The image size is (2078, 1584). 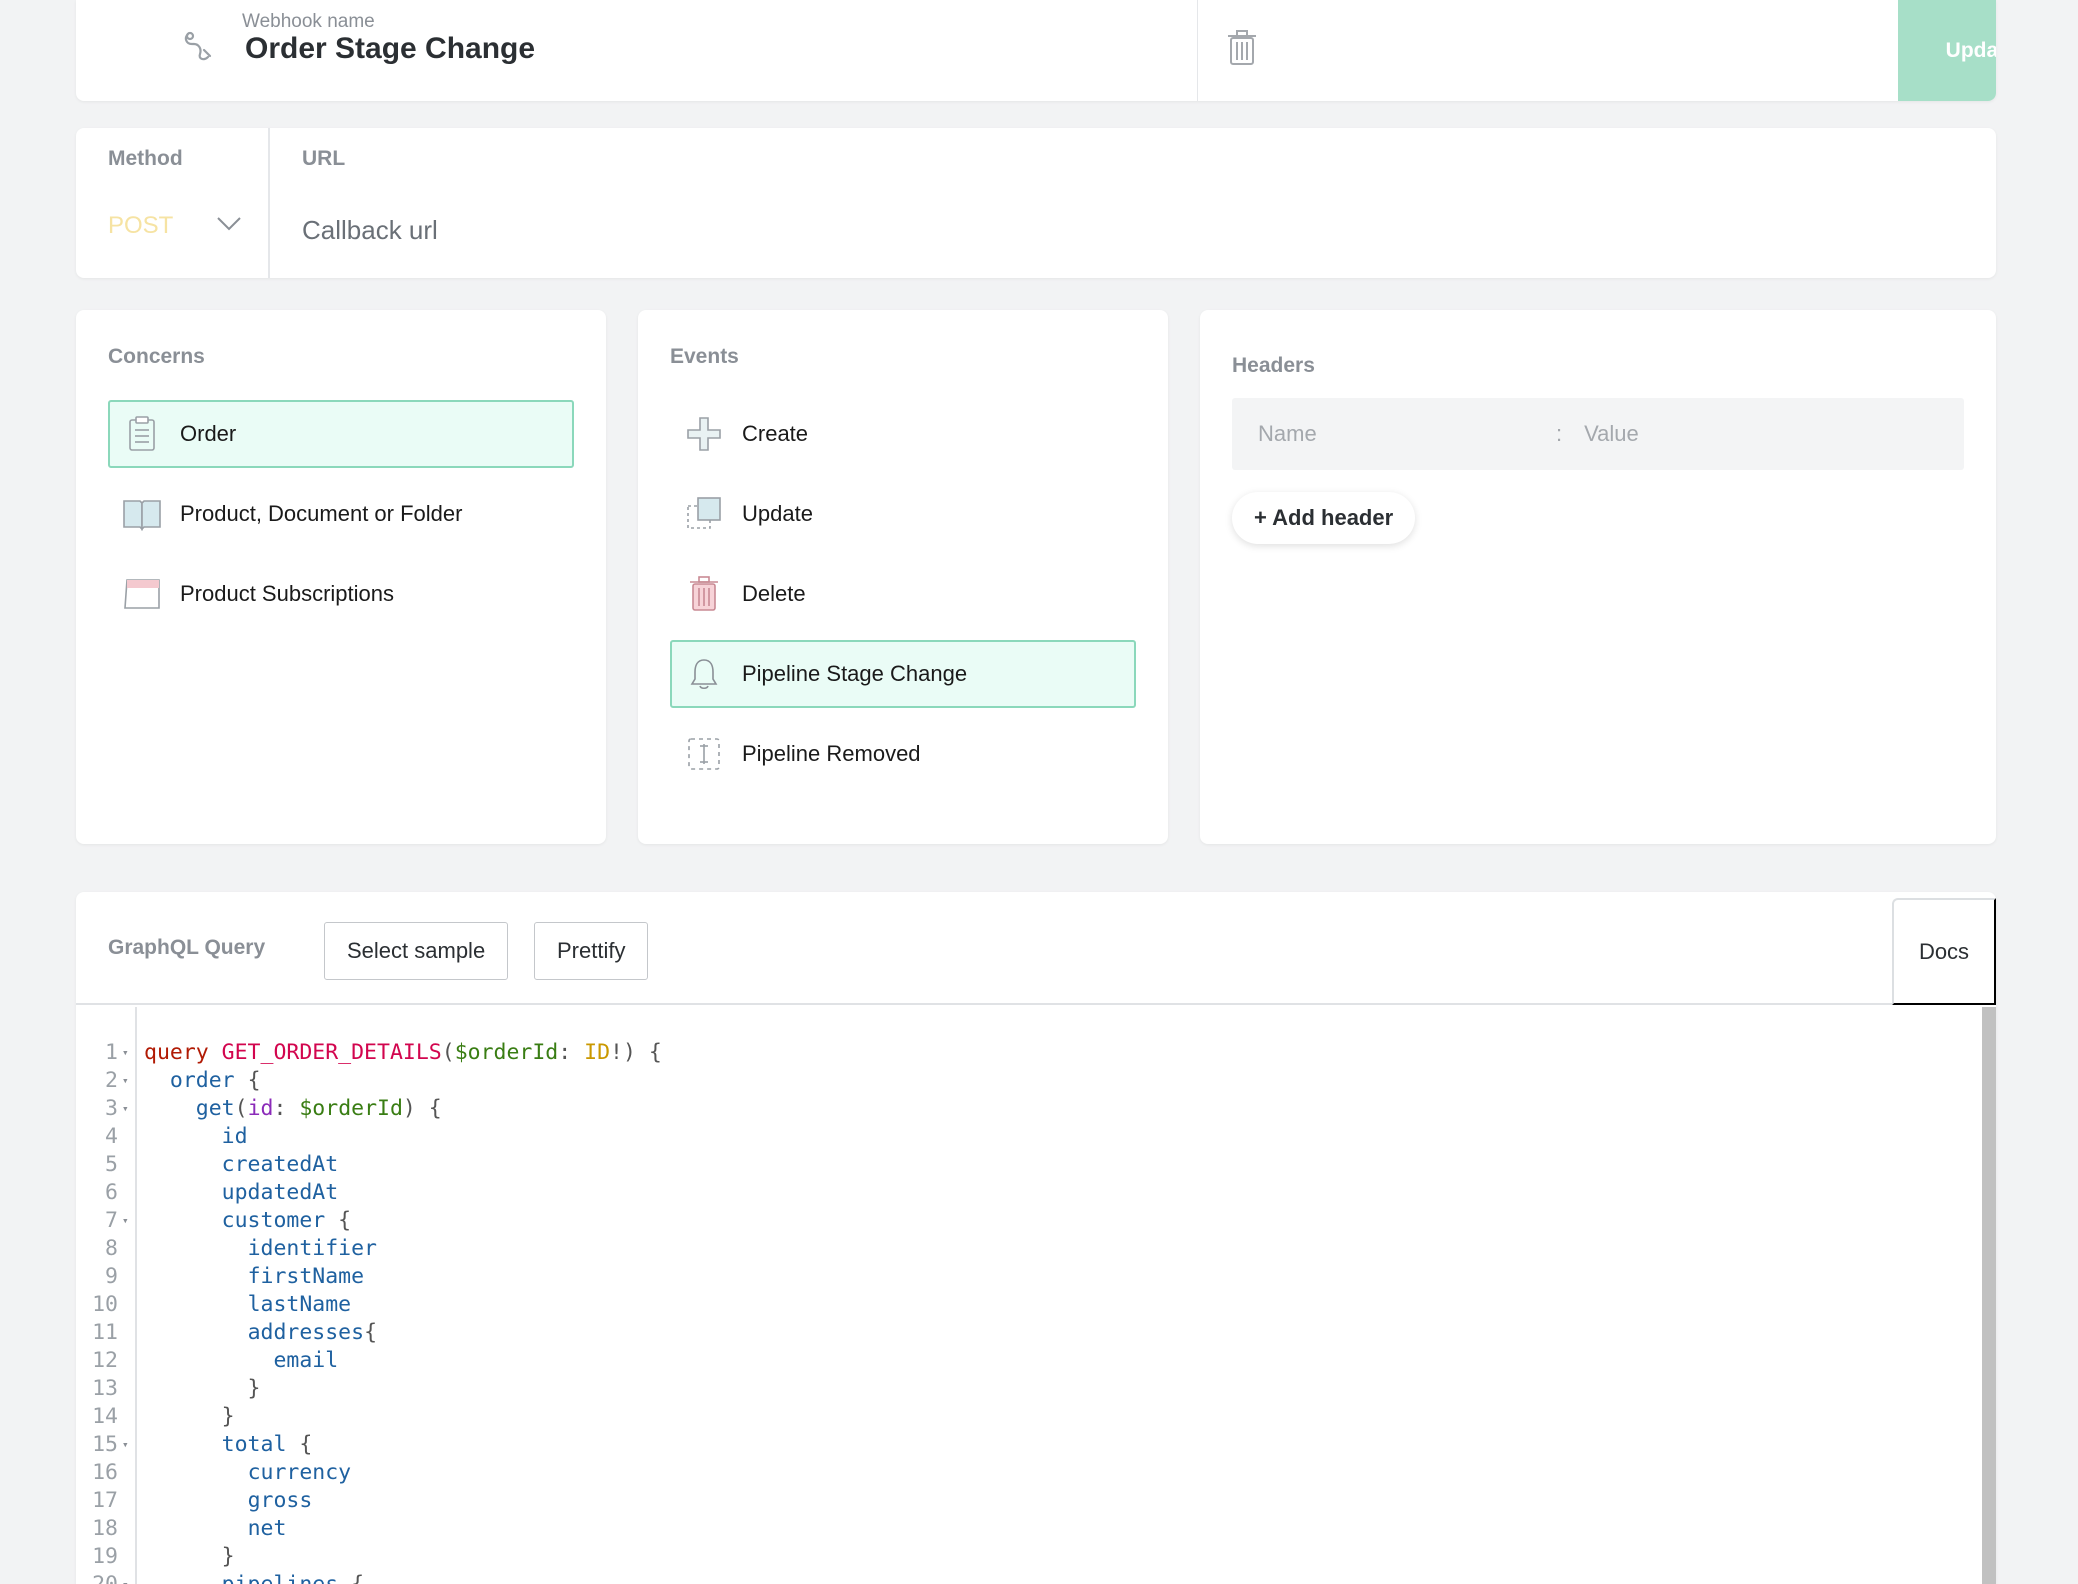 I want to click on code-token: get, so click(x=215, y=1108).